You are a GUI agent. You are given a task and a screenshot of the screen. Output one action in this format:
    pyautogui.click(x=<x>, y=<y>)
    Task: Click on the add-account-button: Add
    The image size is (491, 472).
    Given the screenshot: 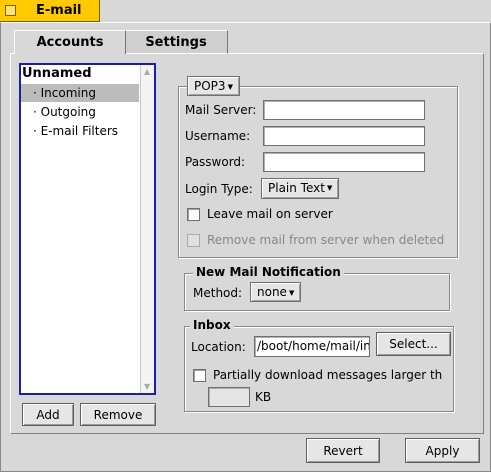 What is the action you would take?
    pyautogui.click(x=48, y=414)
    